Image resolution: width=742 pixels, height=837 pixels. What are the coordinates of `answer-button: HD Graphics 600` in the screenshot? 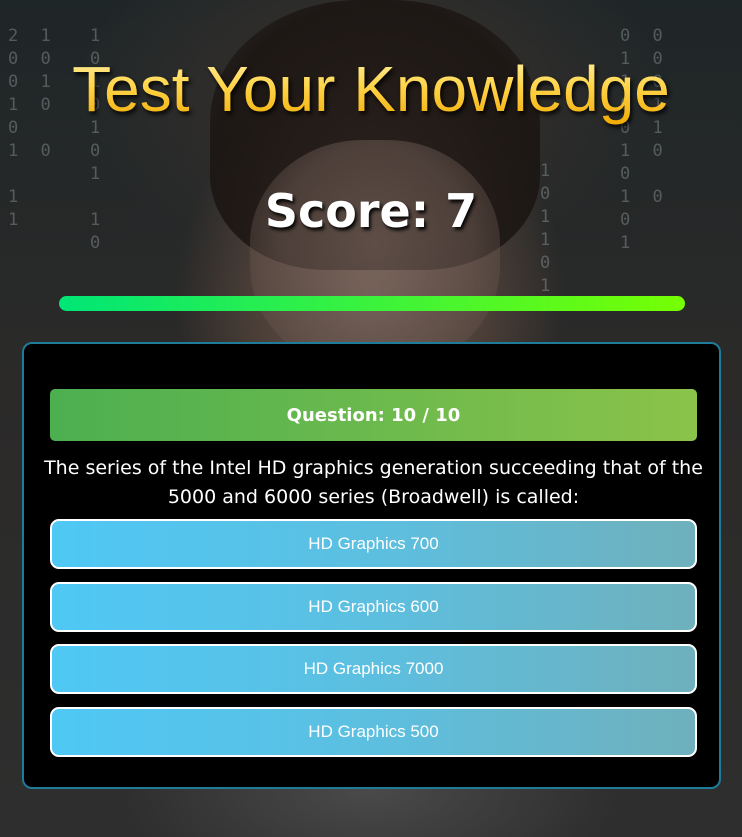 It's located at (373, 606).